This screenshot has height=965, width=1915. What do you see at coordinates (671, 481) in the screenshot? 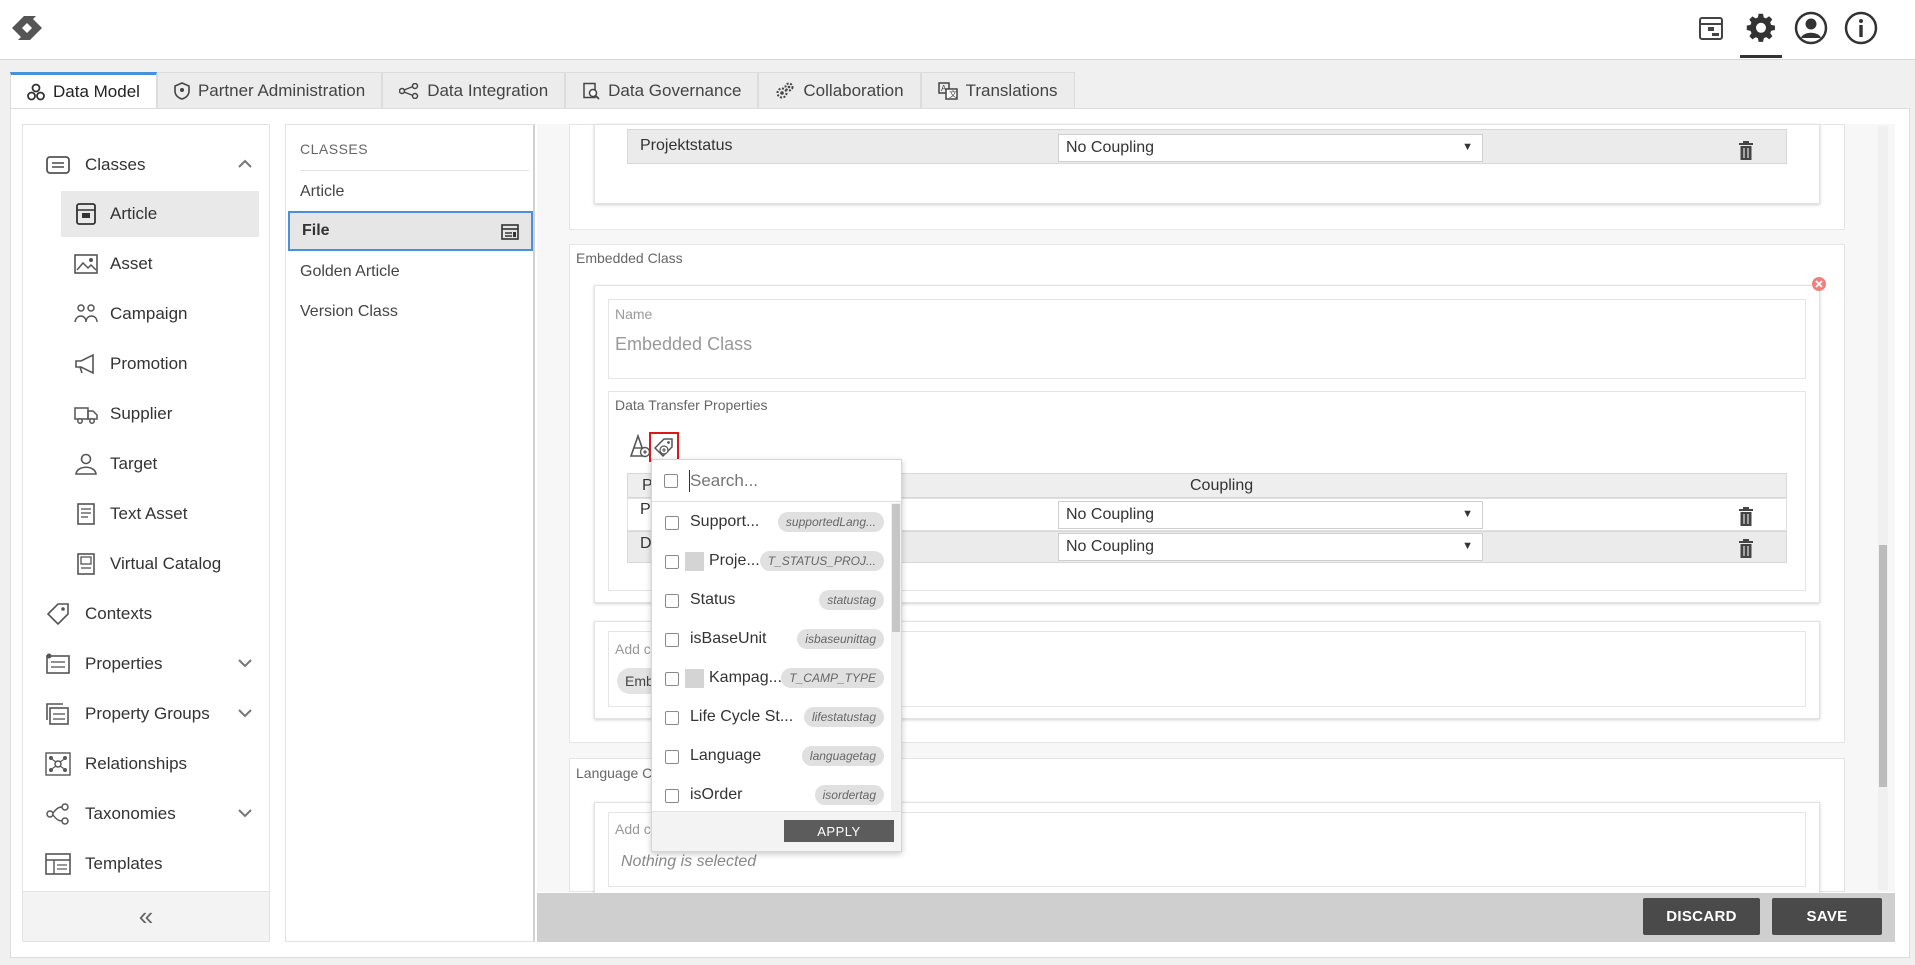
I see `select-all-checkbox` at bounding box center [671, 481].